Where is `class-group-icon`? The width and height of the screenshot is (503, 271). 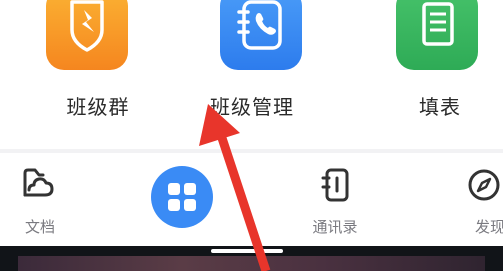
class-group-icon is located at coordinates (87, 35).